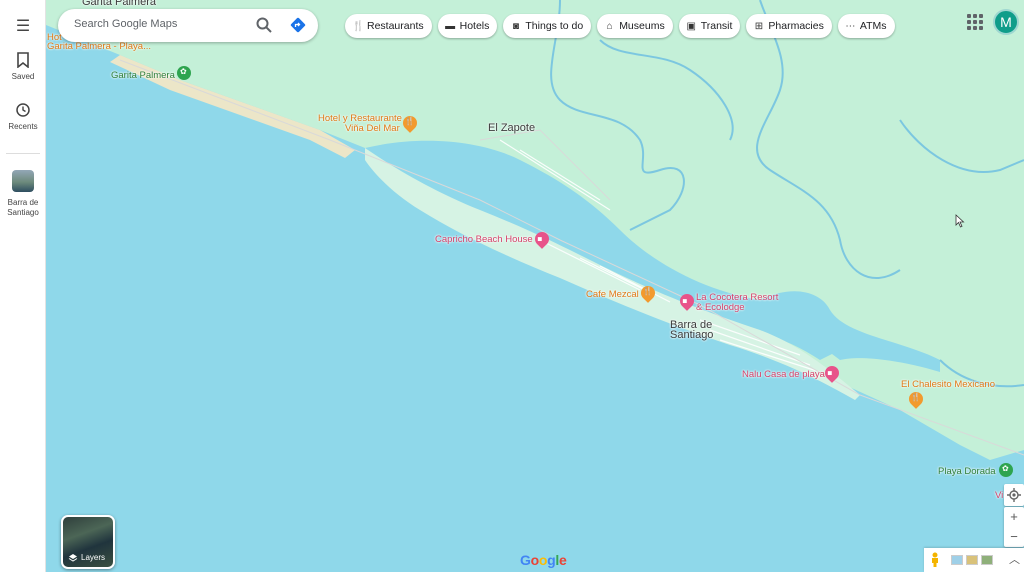  I want to click on park-pin-icon: ✿, so click(184, 73).